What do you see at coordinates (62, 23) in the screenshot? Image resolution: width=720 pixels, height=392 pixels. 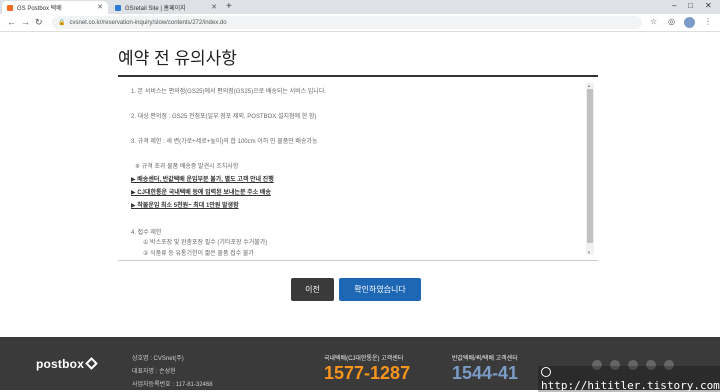 I see `lock-icon: 🔒` at bounding box center [62, 23].